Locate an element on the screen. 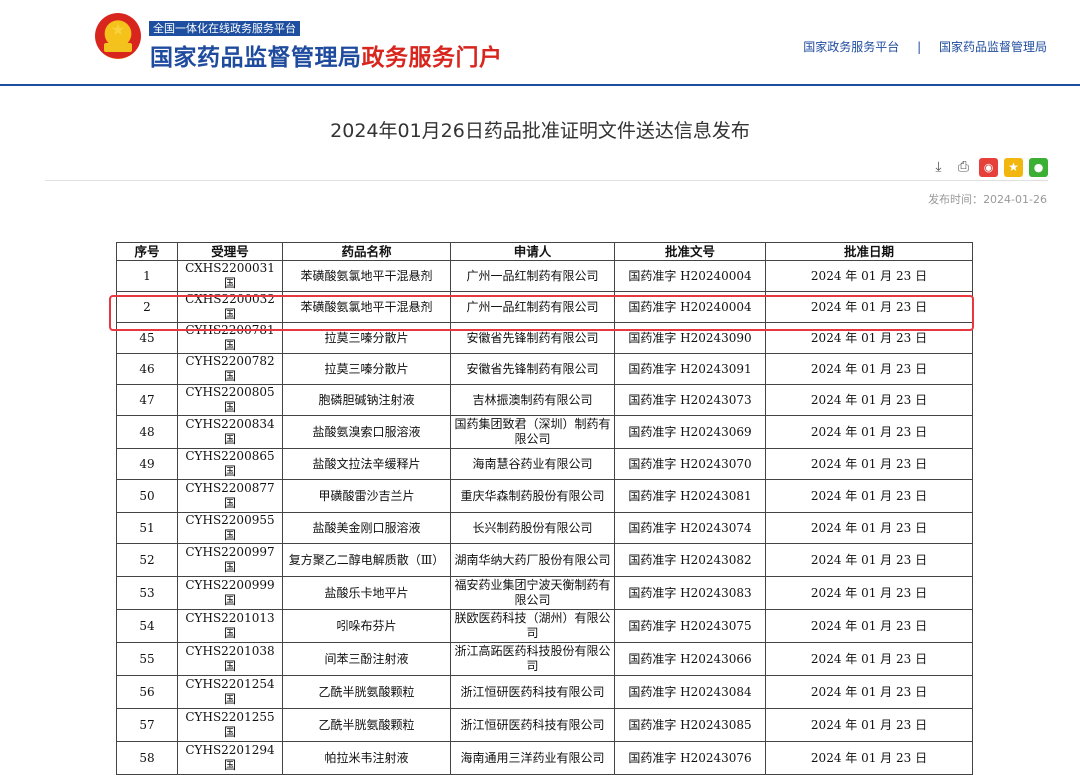 The width and height of the screenshot is (1080, 775). cell-approval-no: 国药准字 H20243082 is located at coordinates (690, 560).